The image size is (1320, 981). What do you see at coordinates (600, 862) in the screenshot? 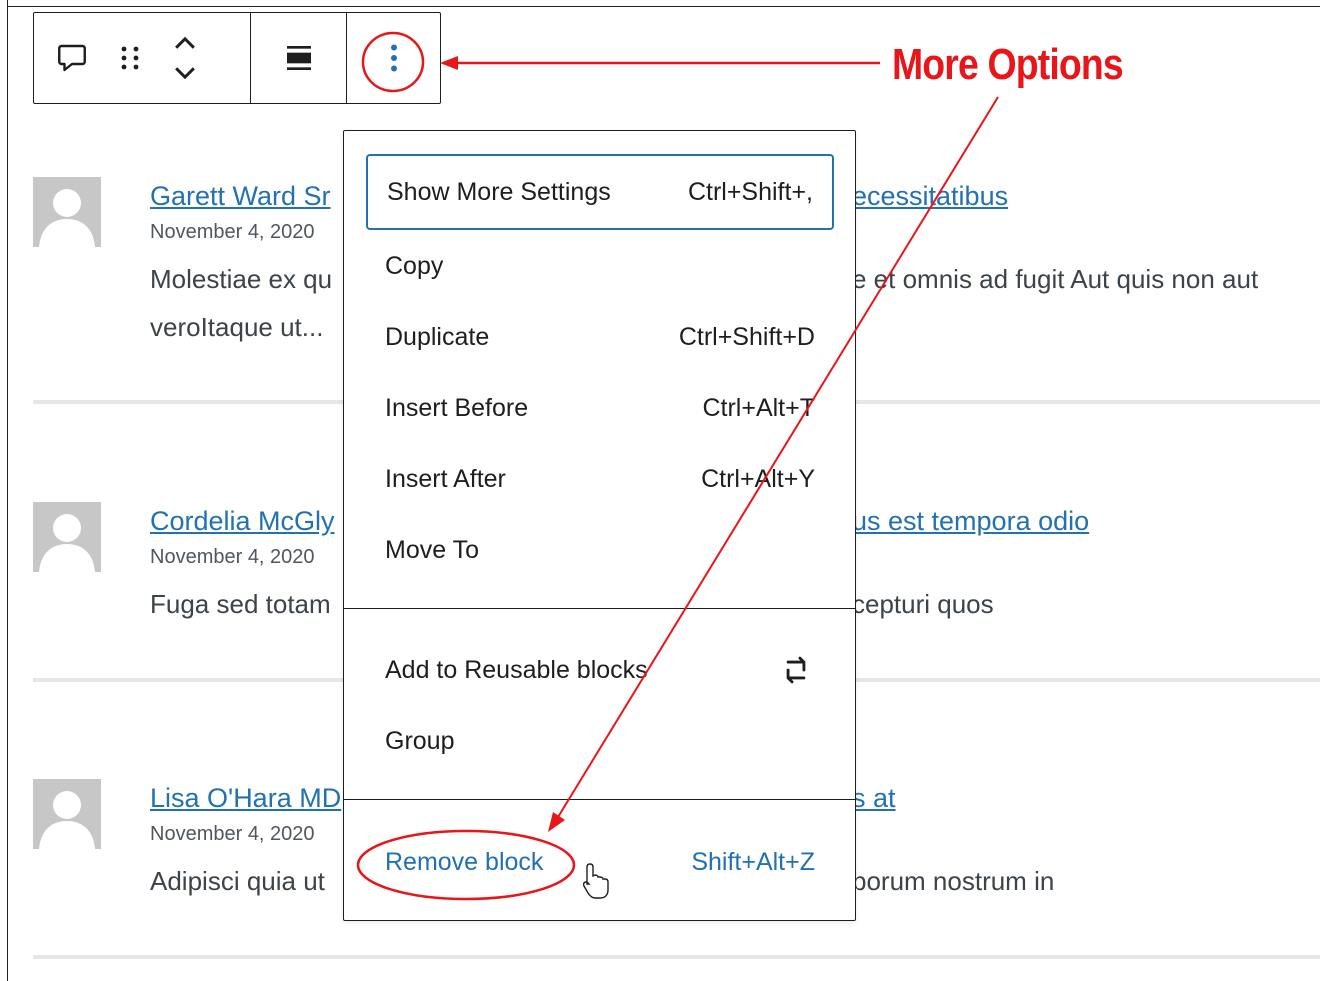
I see `menu-item-remove-block: Remove block Shift+Alt+Z` at bounding box center [600, 862].